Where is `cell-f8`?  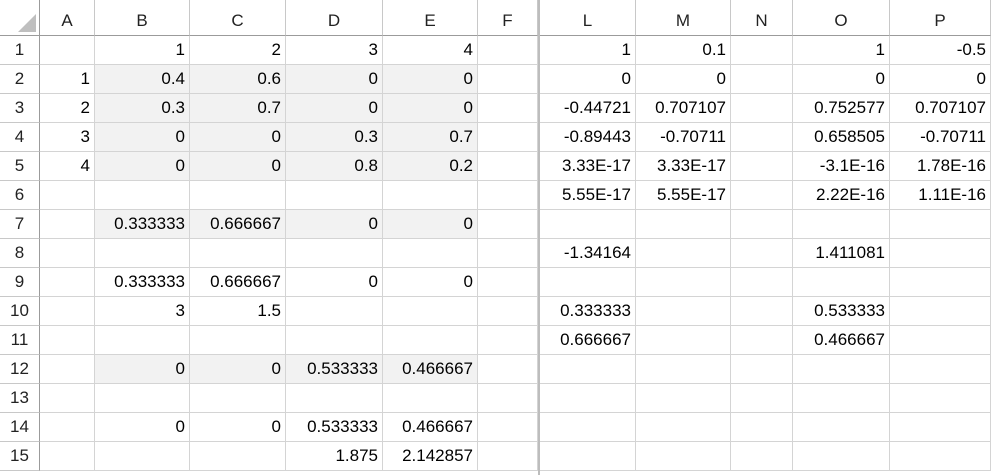 cell-f8 is located at coordinates (508, 253).